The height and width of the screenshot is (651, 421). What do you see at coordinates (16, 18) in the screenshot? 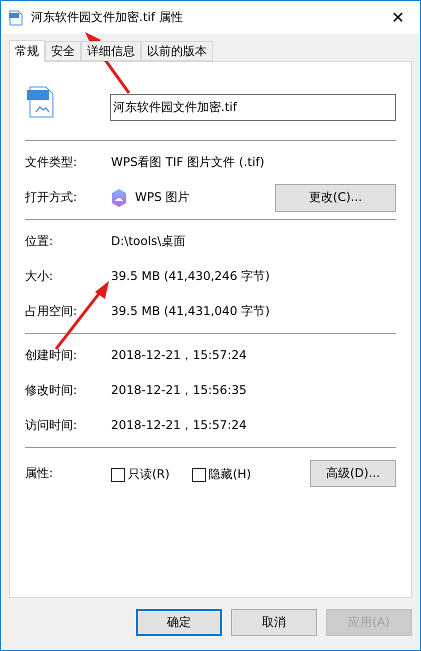
I see `file-icon` at bounding box center [16, 18].